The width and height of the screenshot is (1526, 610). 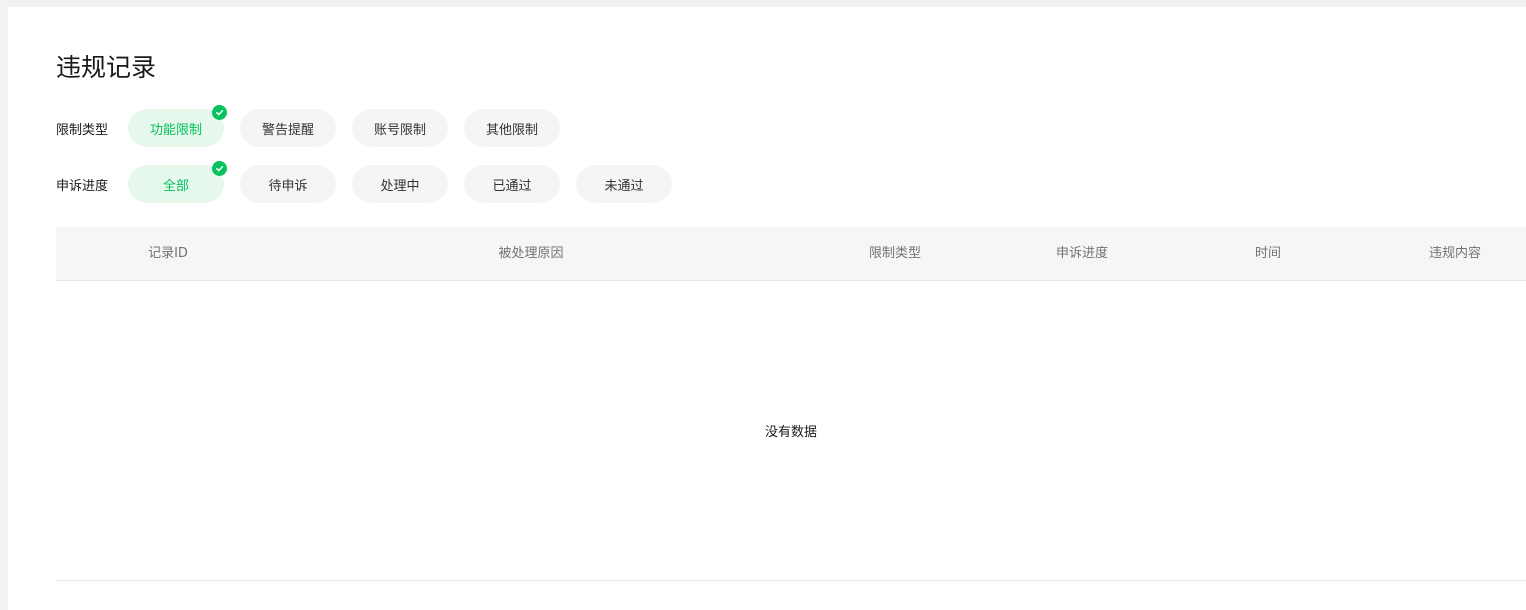 What do you see at coordinates (1082, 253) in the screenshot?
I see `column-header-appeal-progress: 申诉进度` at bounding box center [1082, 253].